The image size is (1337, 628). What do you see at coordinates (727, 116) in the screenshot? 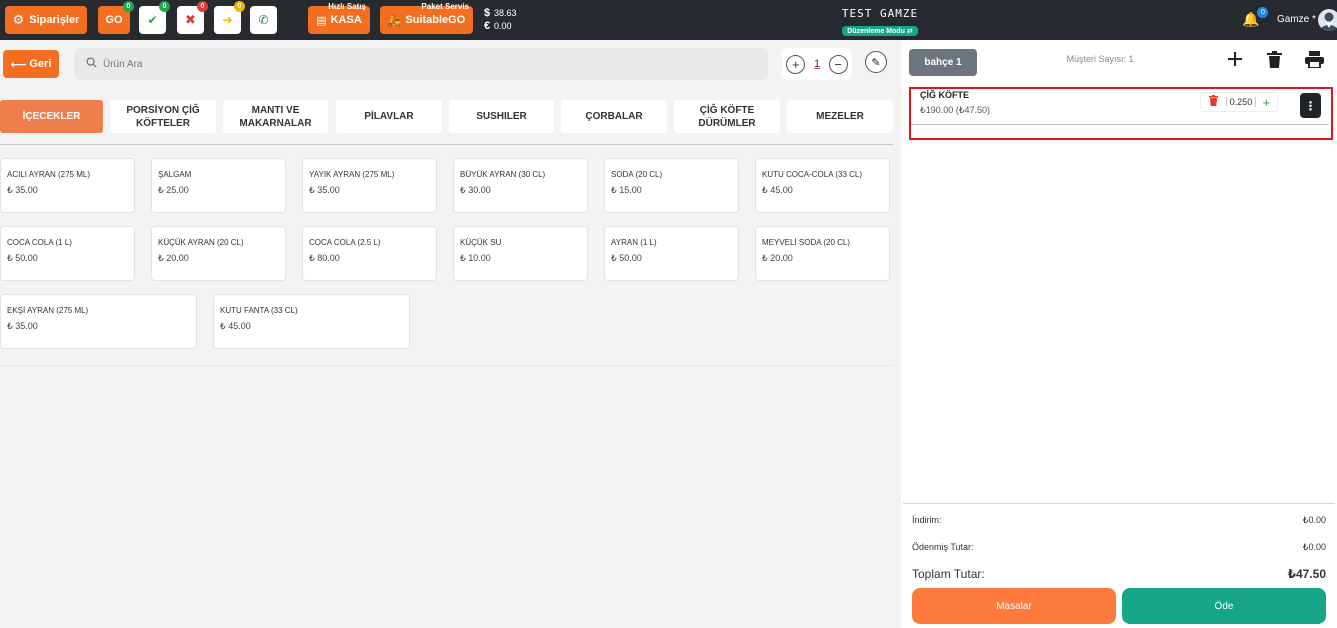
I see `tab-cig-kofte-durumler: ÇİĞ KÖFTE DÜRÜMLER` at bounding box center [727, 116].